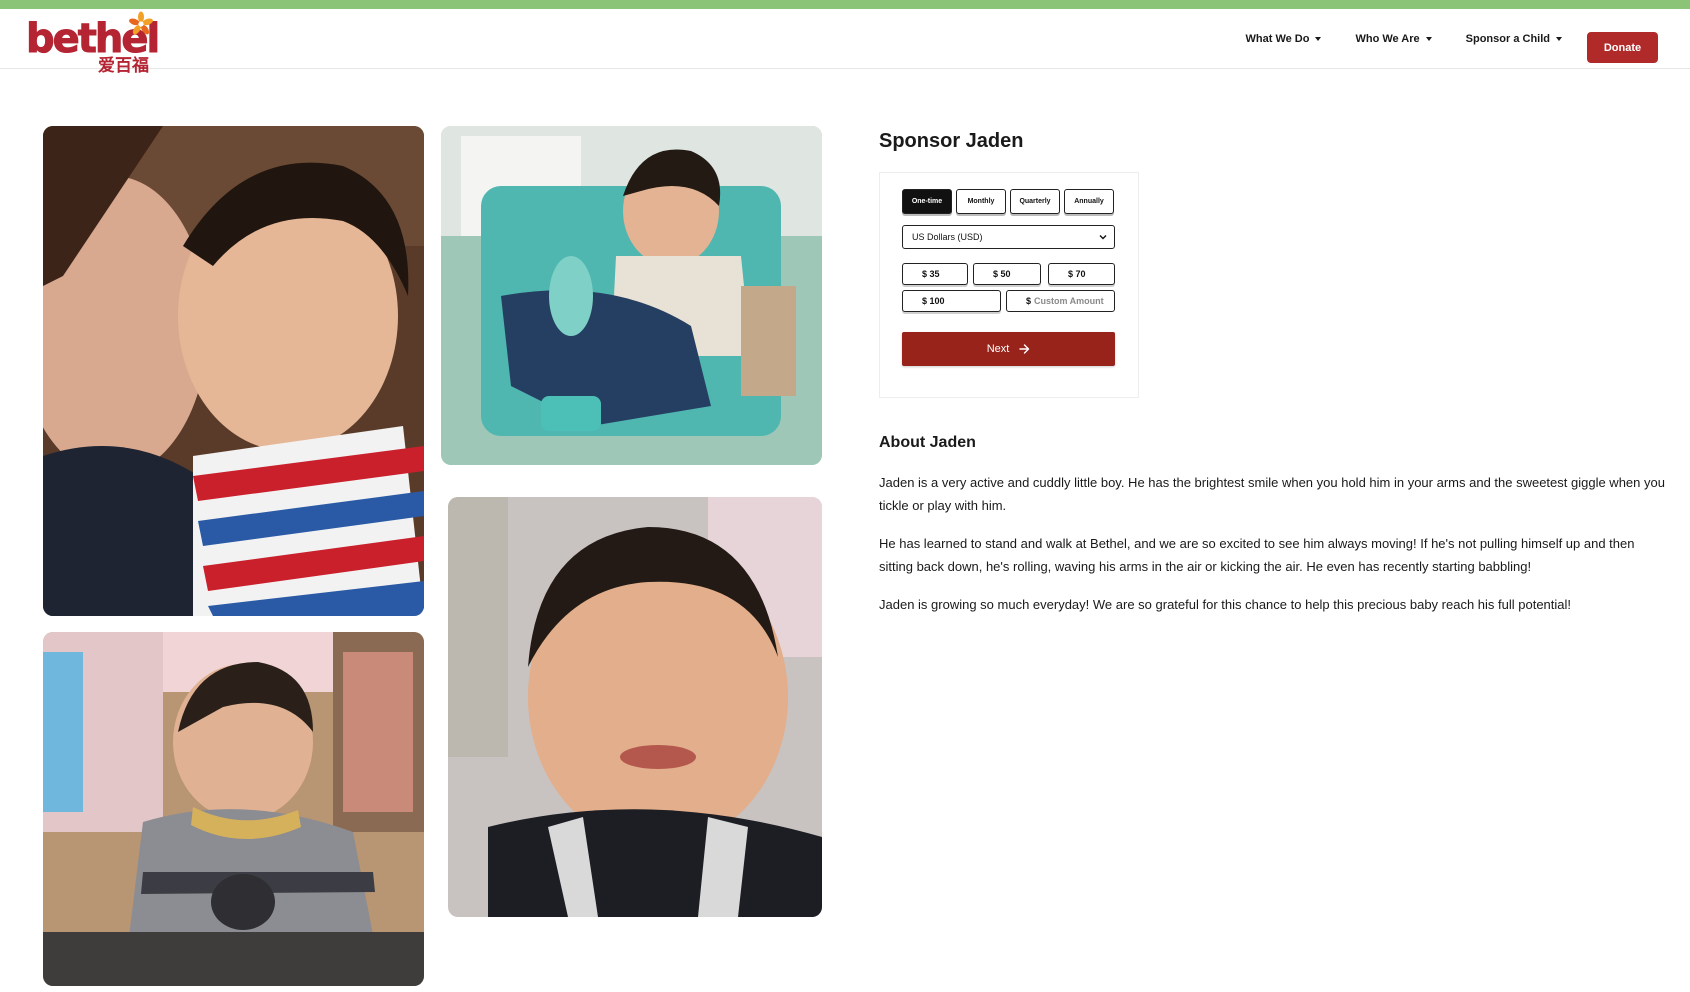 This screenshot has height=992, width=1690. I want to click on nav-who-we-are: Who We Are, so click(1393, 39).